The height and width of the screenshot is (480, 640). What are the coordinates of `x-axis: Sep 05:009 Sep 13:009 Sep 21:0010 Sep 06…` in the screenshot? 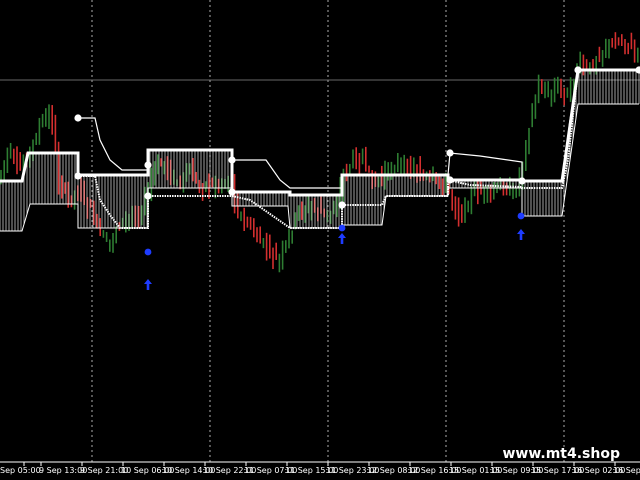 It's located at (320, 468).